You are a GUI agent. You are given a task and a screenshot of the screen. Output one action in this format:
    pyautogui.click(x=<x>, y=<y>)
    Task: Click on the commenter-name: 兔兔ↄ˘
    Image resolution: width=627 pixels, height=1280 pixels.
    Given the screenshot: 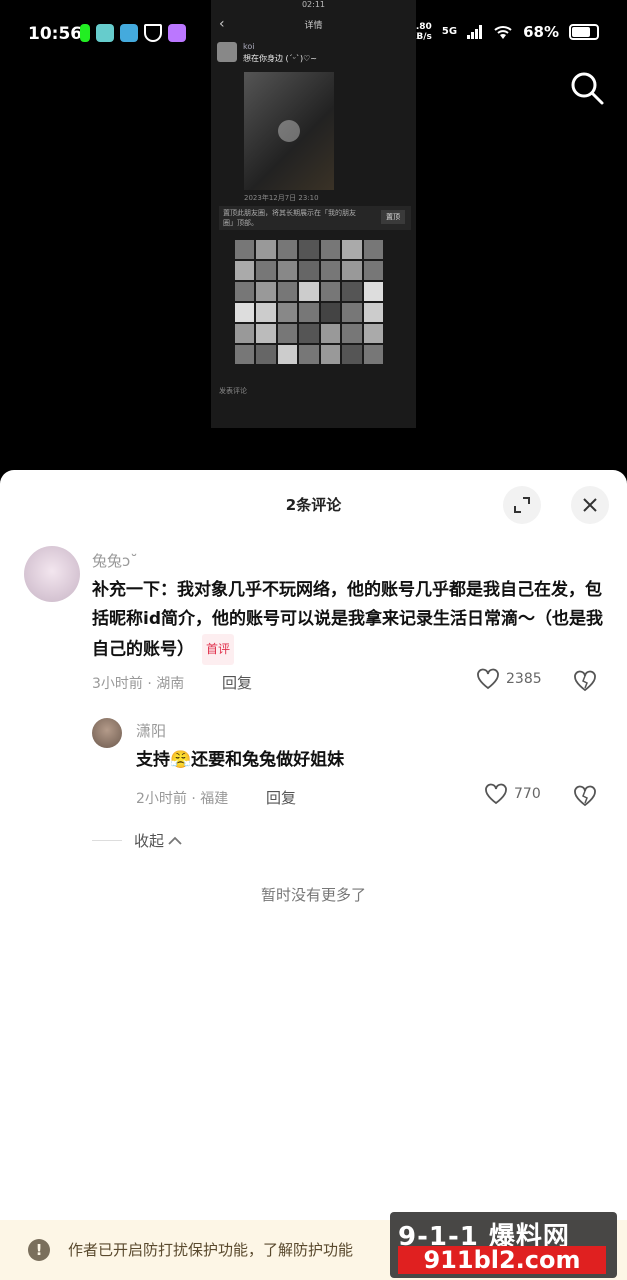 What is the action you would take?
    pyautogui.click(x=115, y=560)
    